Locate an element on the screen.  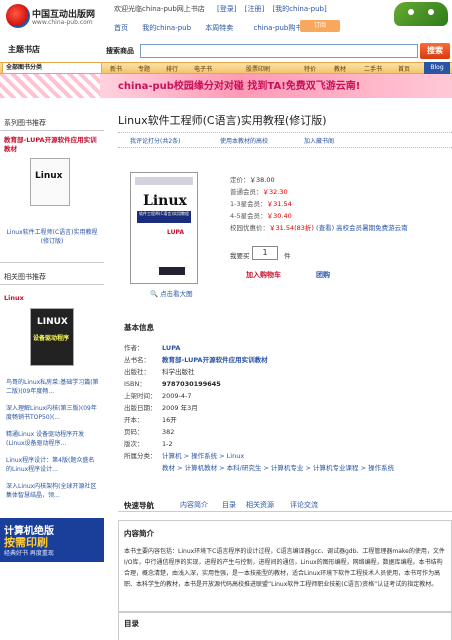
quantity-label: 我要买 is located at coordinates (240, 256).